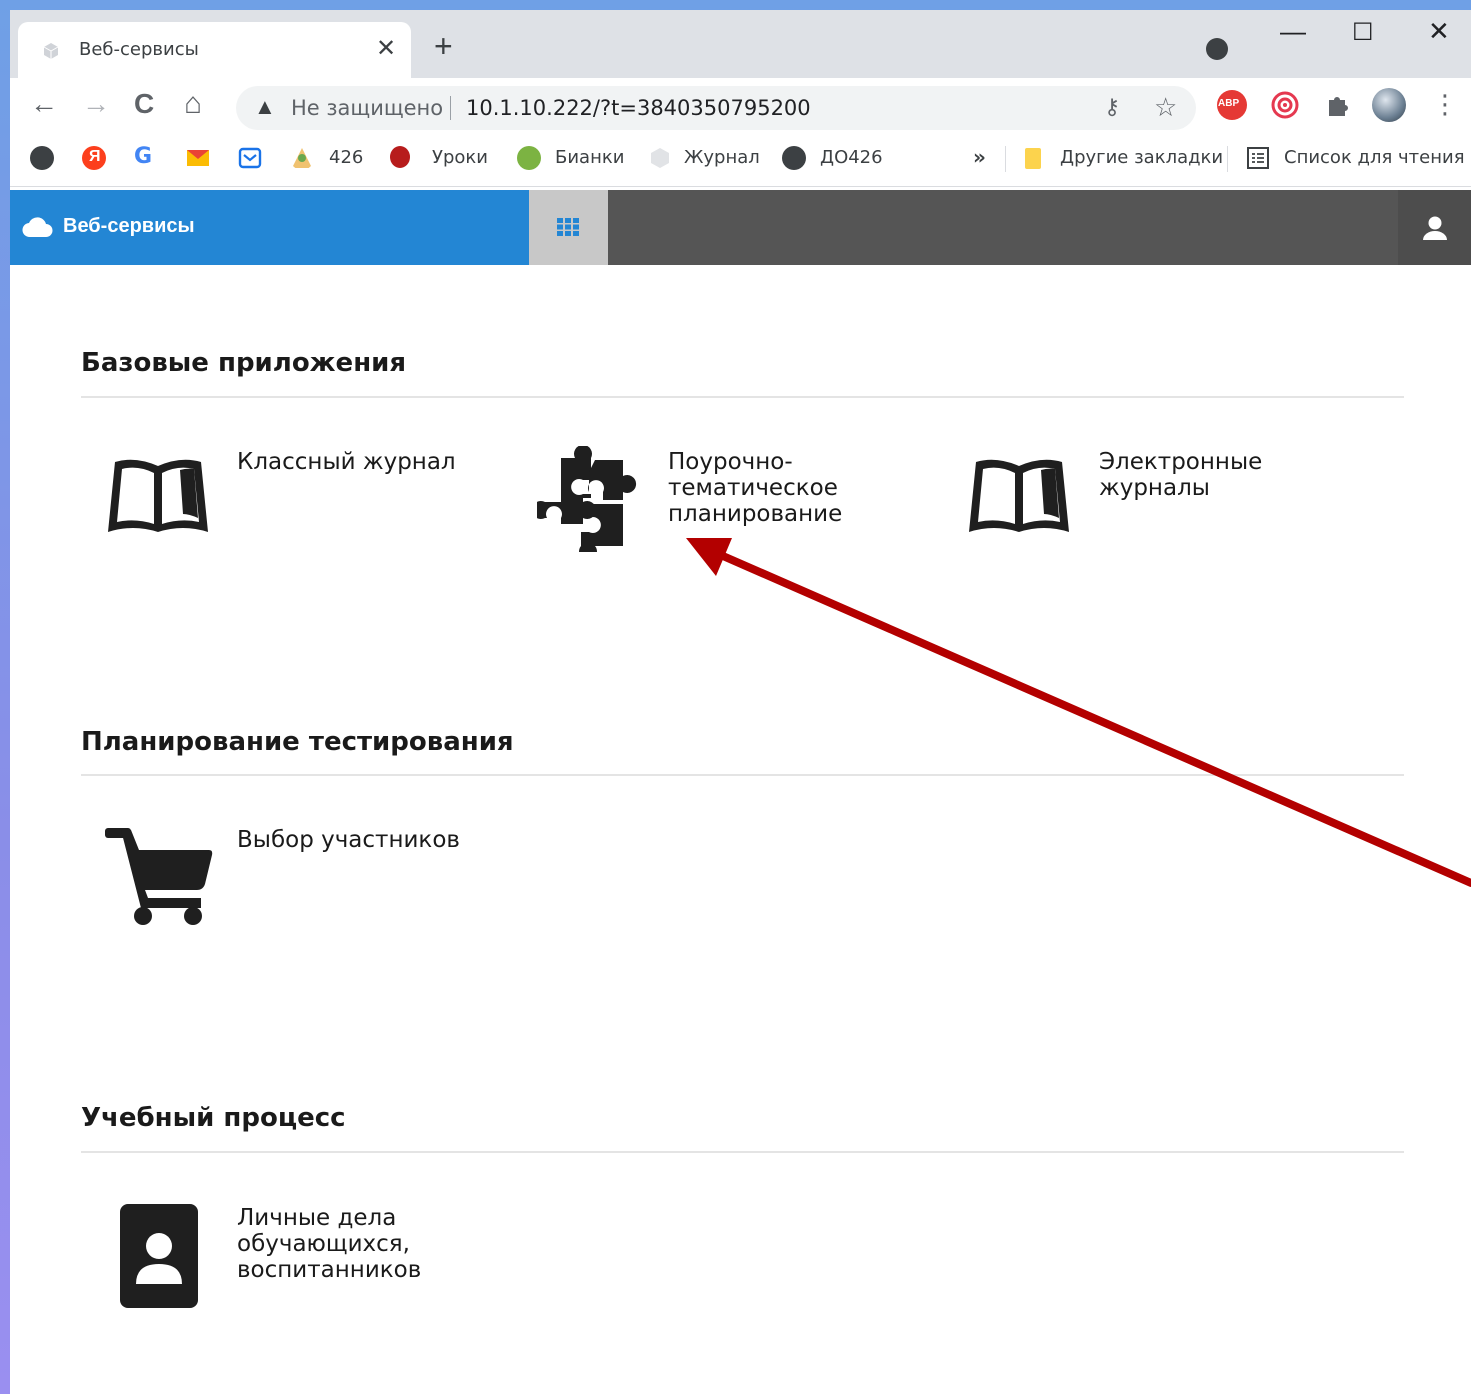  I want to click on tile-label-line: Поурочно-, so click(730, 462).